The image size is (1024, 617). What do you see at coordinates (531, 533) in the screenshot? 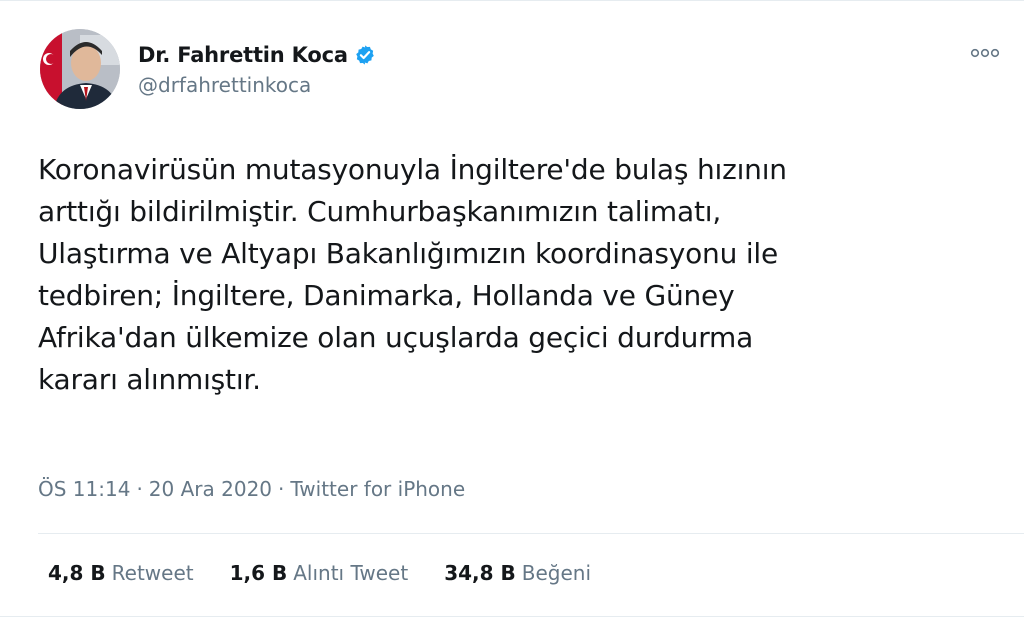
I see `divider` at bounding box center [531, 533].